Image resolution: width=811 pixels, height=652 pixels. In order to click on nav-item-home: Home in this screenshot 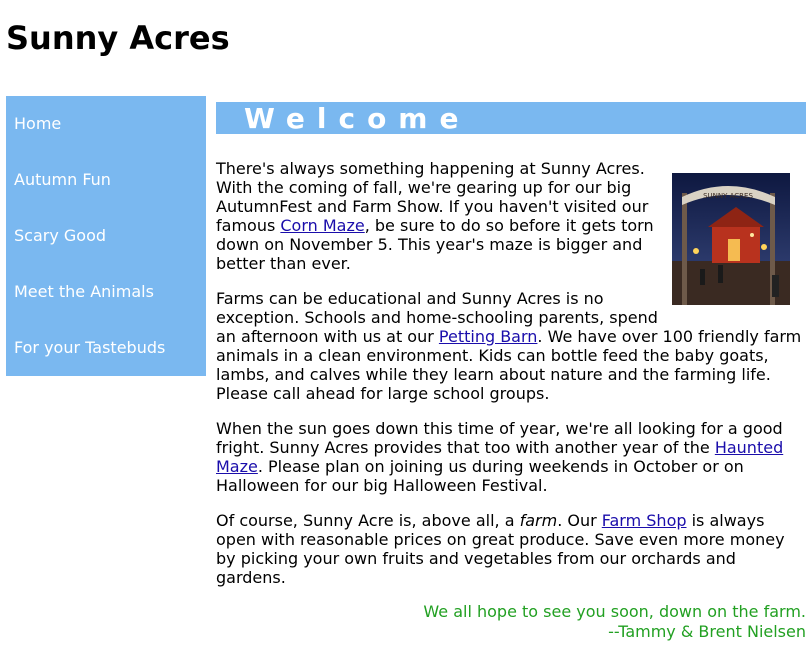, I will do `click(106, 124)`.